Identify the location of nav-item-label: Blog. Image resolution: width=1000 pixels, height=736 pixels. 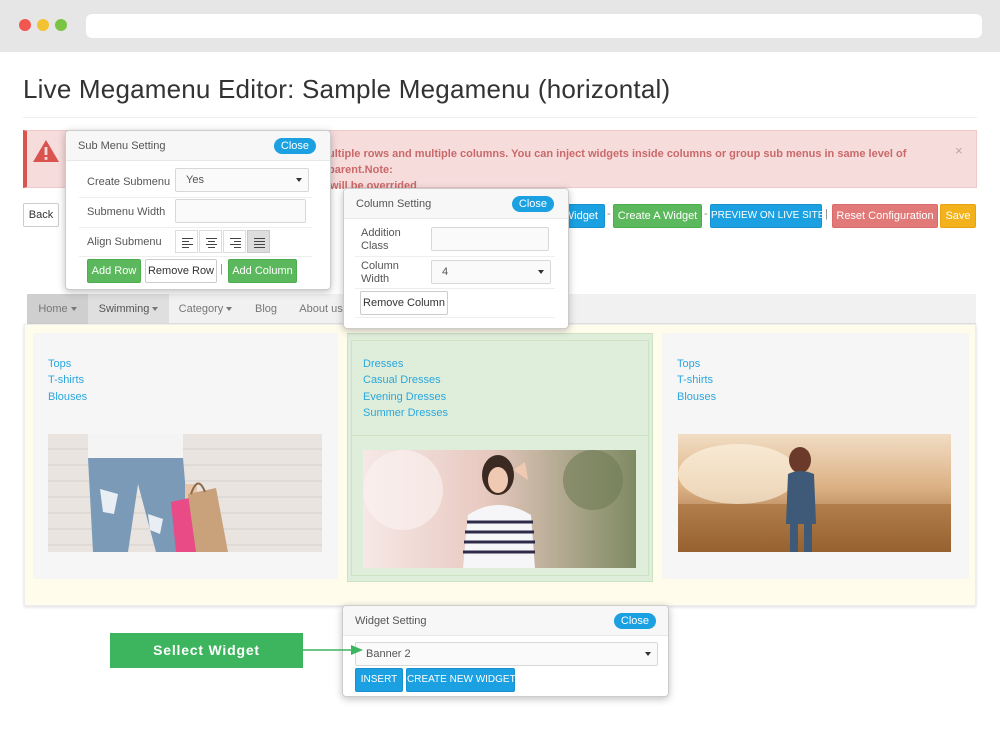
(266, 309).